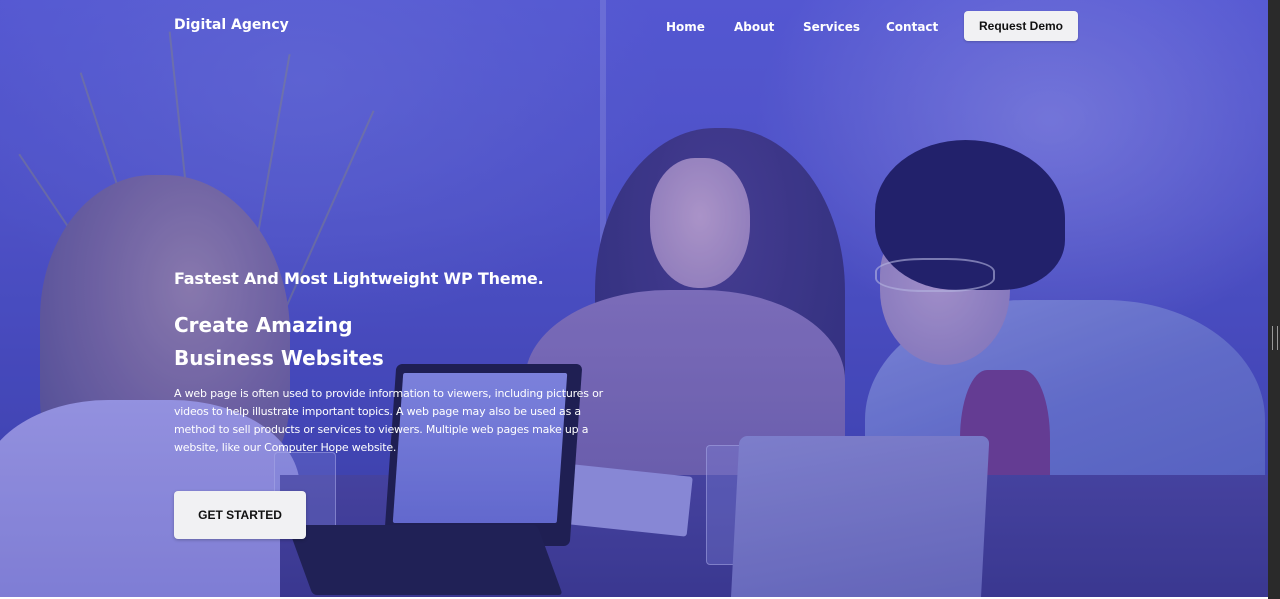 The width and height of the screenshot is (1280, 599). What do you see at coordinates (1021, 26) in the screenshot?
I see `request-demo-button: Request Demo` at bounding box center [1021, 26].